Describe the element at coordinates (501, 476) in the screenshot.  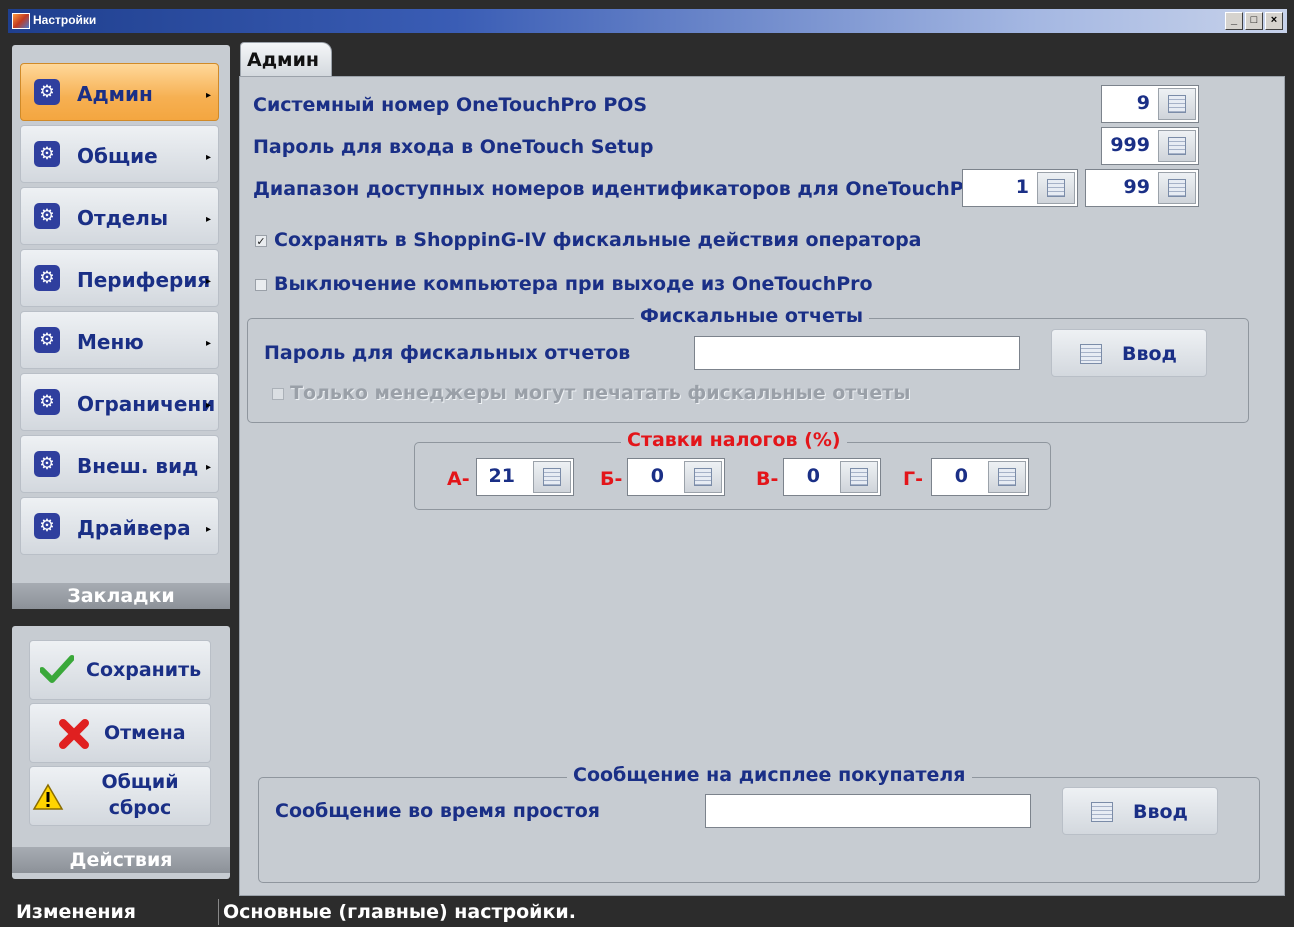
I see `tax-a-value: 21` at that location.